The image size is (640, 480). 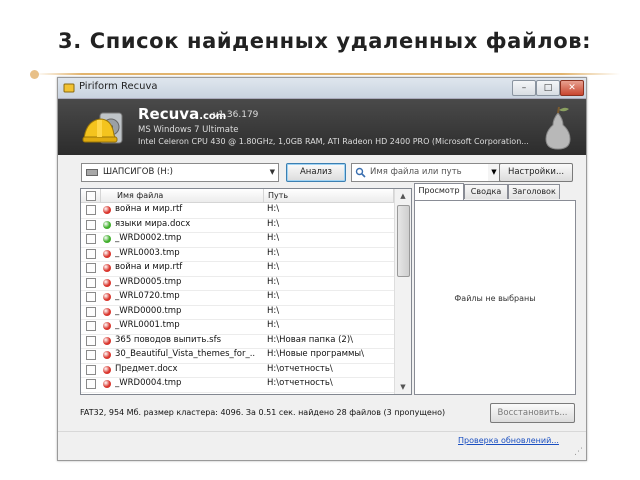 I want to click on scroll-up-arrow-icon: ▲, so click(x=403, y=196).